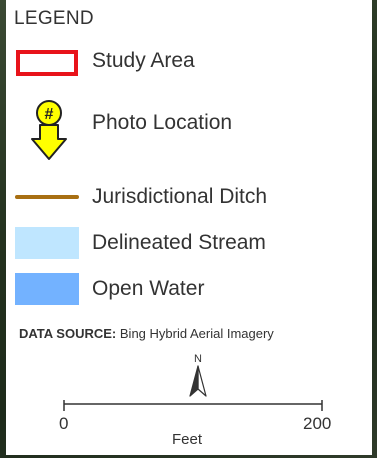 This screenshot has height=458, width=377. Describe the element at coordinates (49, 130) in the screenshot. I see `photo-location-icon: #` at that location.